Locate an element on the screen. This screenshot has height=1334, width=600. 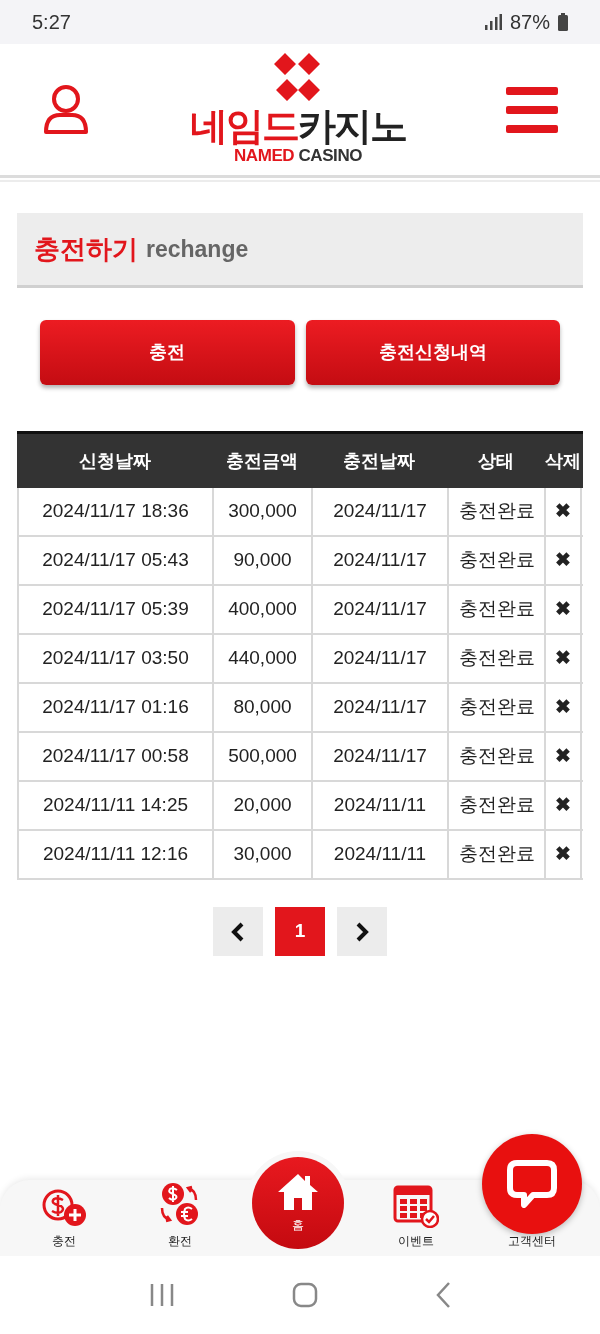
tab-button: 충전신청내역 is located at coordinates (432, 352).